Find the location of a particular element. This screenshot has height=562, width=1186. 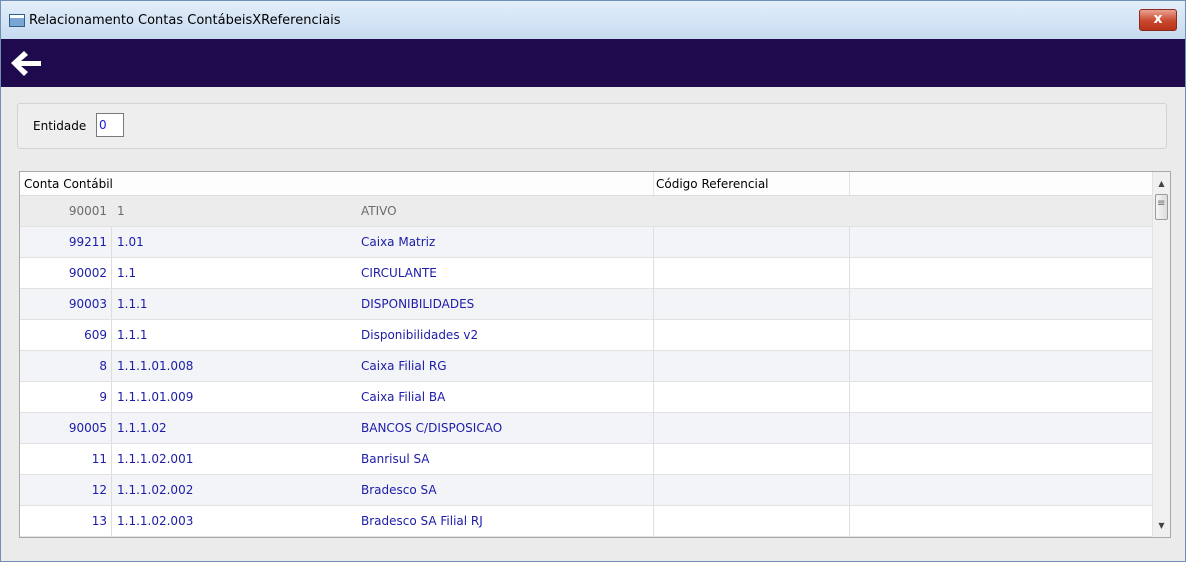

cell-code: 1.1.1.01.008 is located at coordinates (155, 366).